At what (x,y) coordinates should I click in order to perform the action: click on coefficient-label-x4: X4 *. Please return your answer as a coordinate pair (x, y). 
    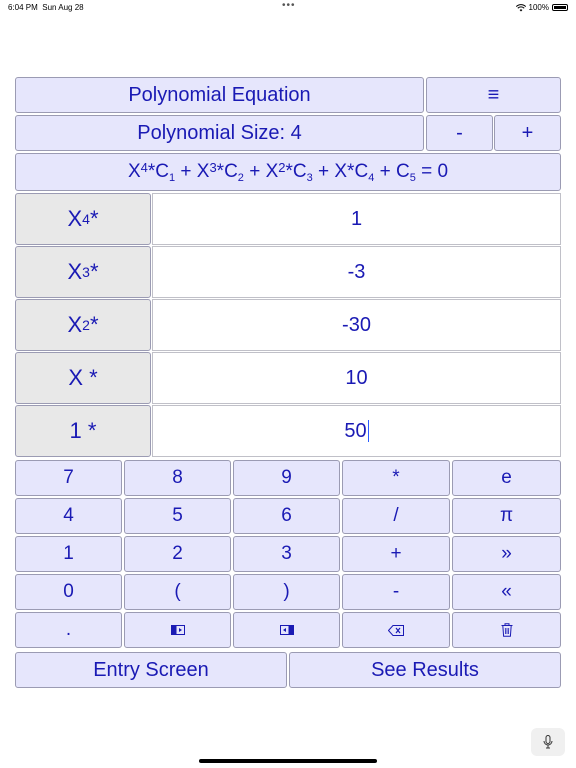
    Looking at the image, I should click on (83, 219).